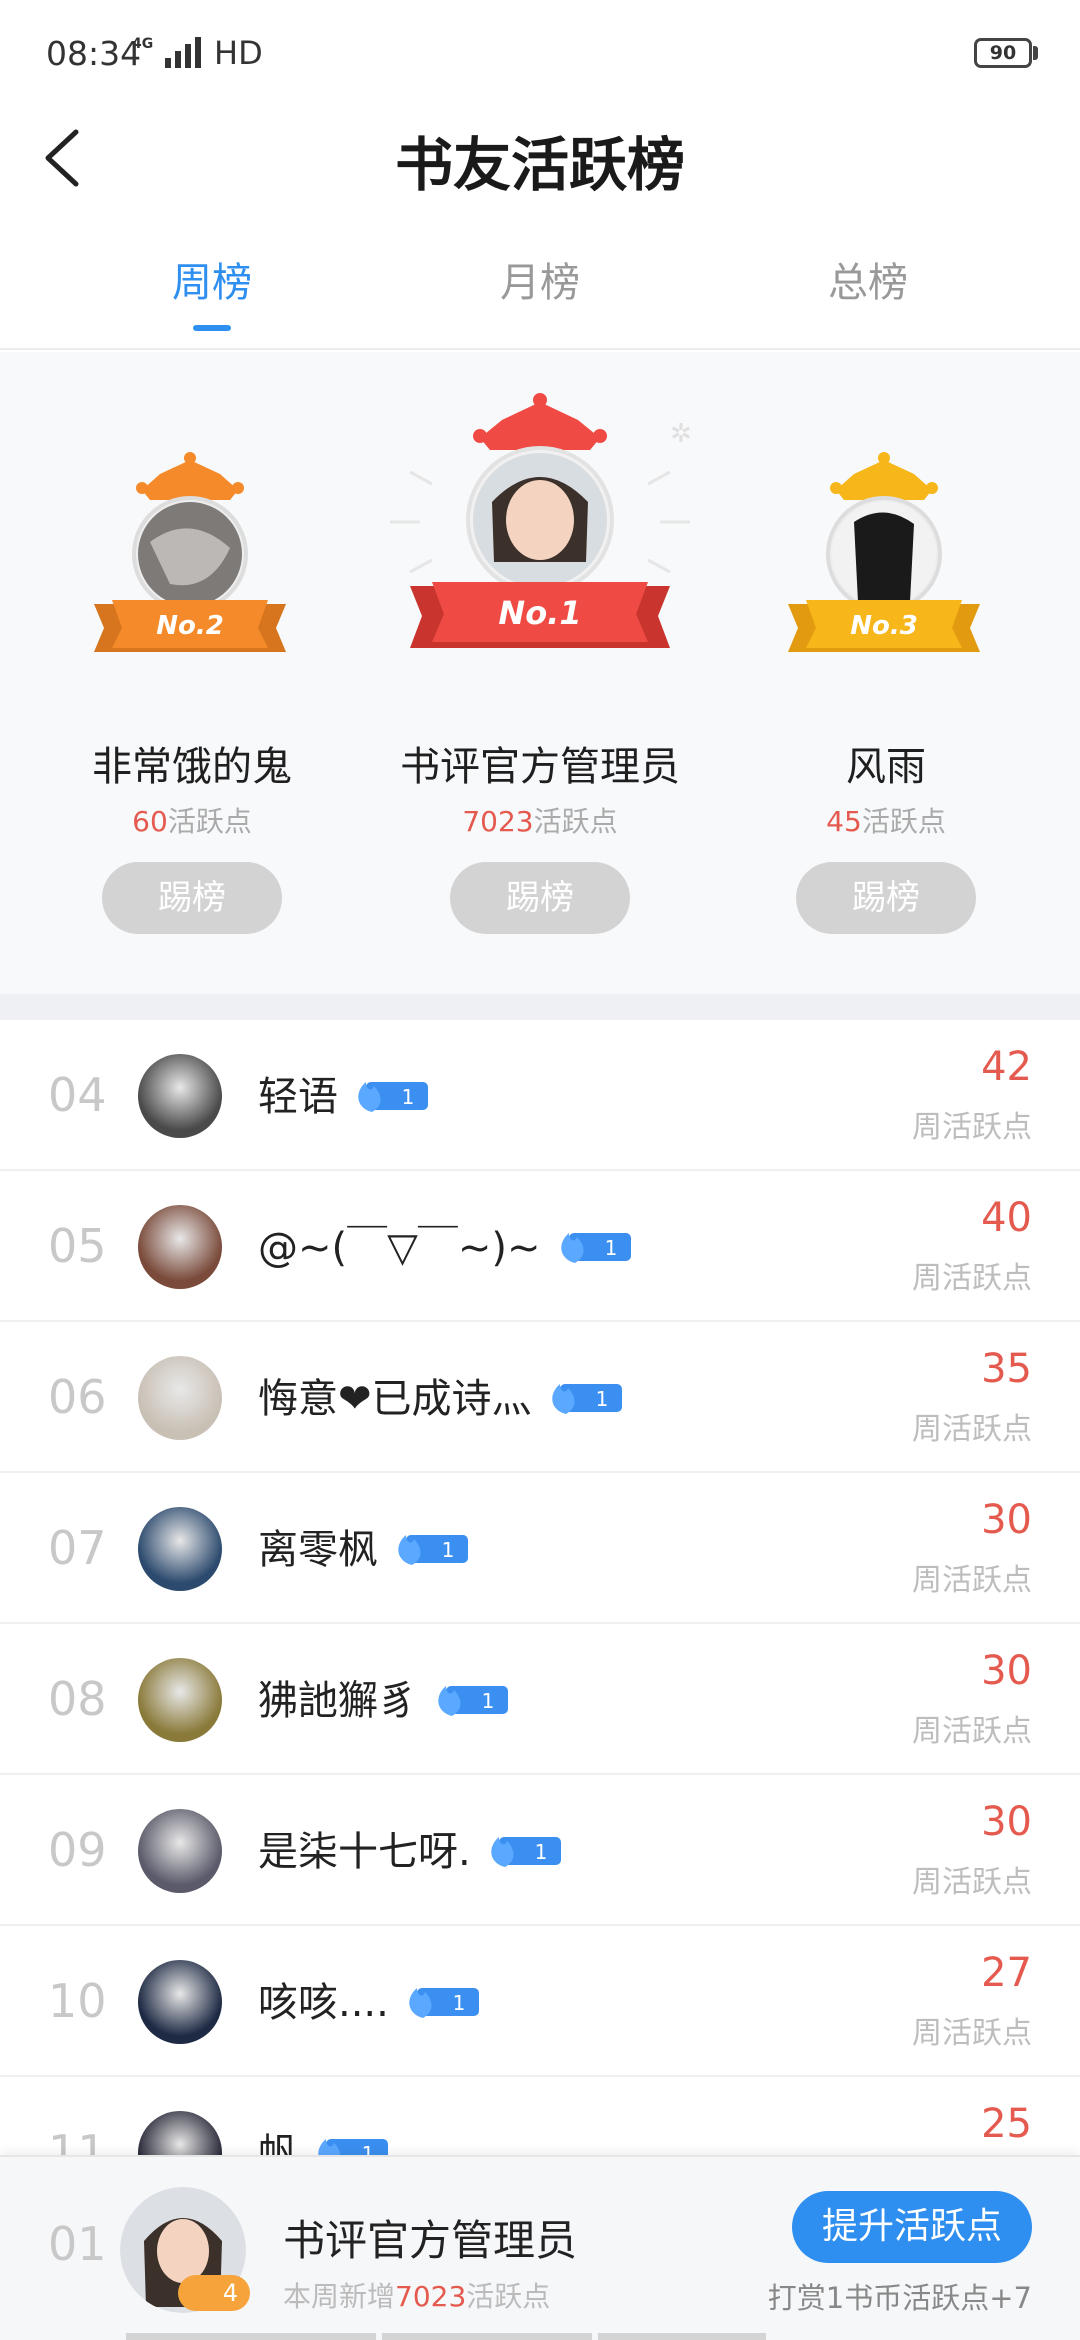  I want to click on list-rank: 05, so click(77, 1246).